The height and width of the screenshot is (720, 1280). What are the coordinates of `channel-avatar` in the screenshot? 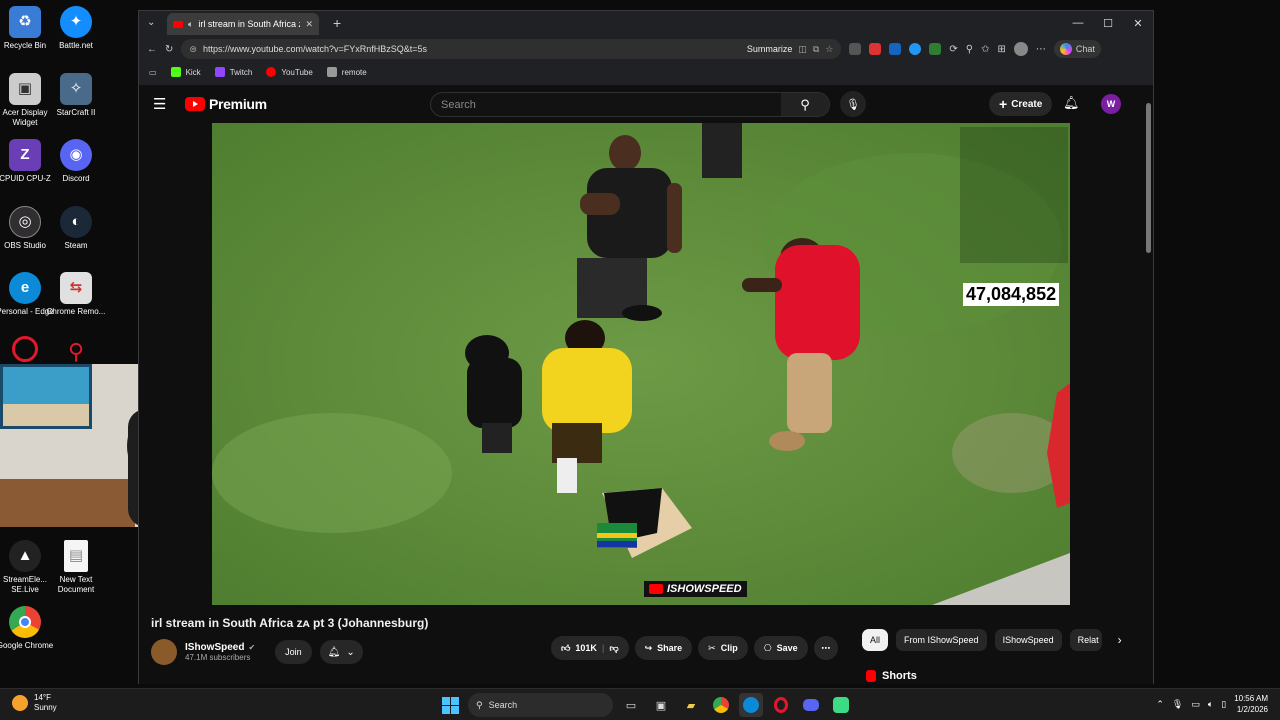 It's located at (164, 652).